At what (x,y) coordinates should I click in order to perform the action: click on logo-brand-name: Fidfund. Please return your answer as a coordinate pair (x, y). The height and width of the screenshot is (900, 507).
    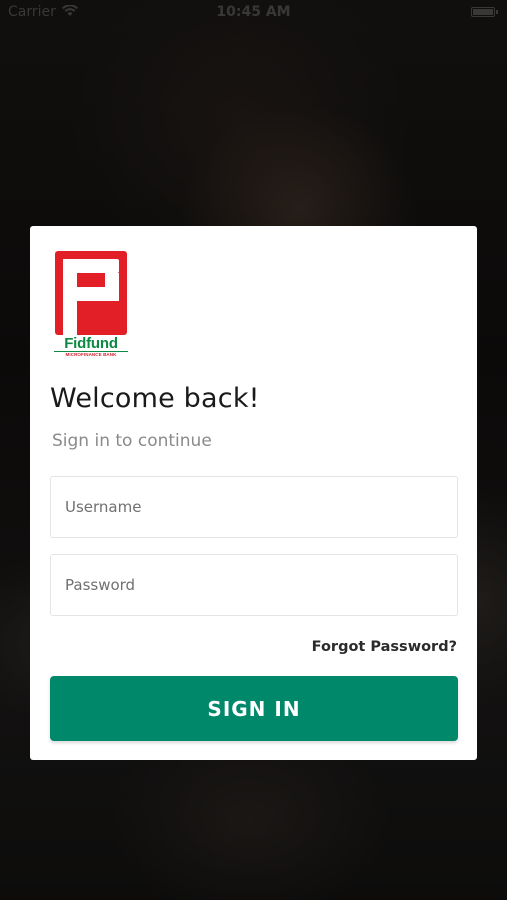
    Looking at the image, I should click on (91, 343).